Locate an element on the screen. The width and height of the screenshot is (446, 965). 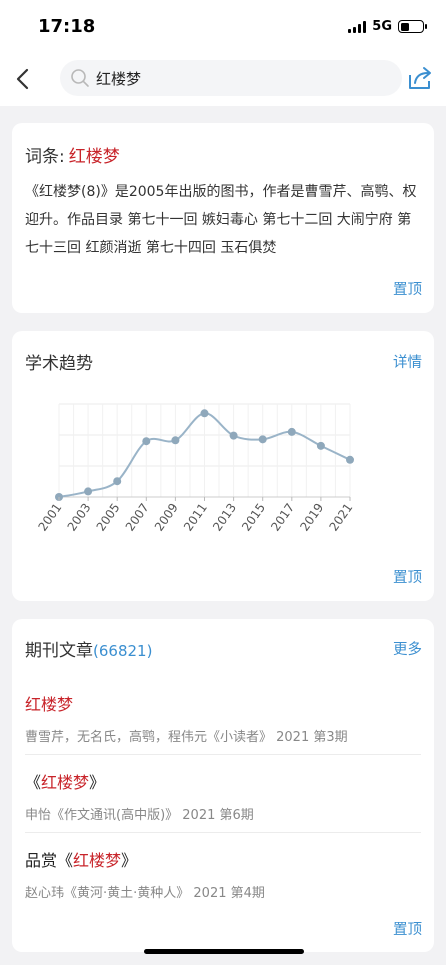
article-title: 品赏《红楼梦》 is located at coordinates (81, 860).